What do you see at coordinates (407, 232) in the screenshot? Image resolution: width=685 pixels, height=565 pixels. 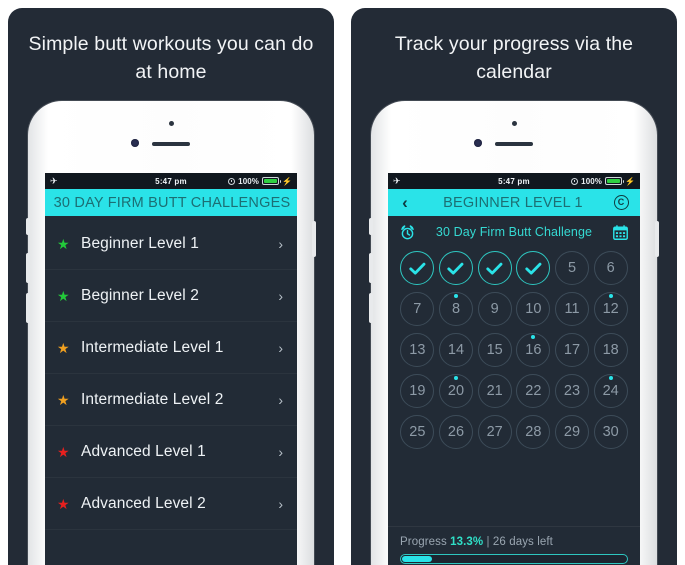 I see `alarm-clock-icon` at bounding box center [407, 232].